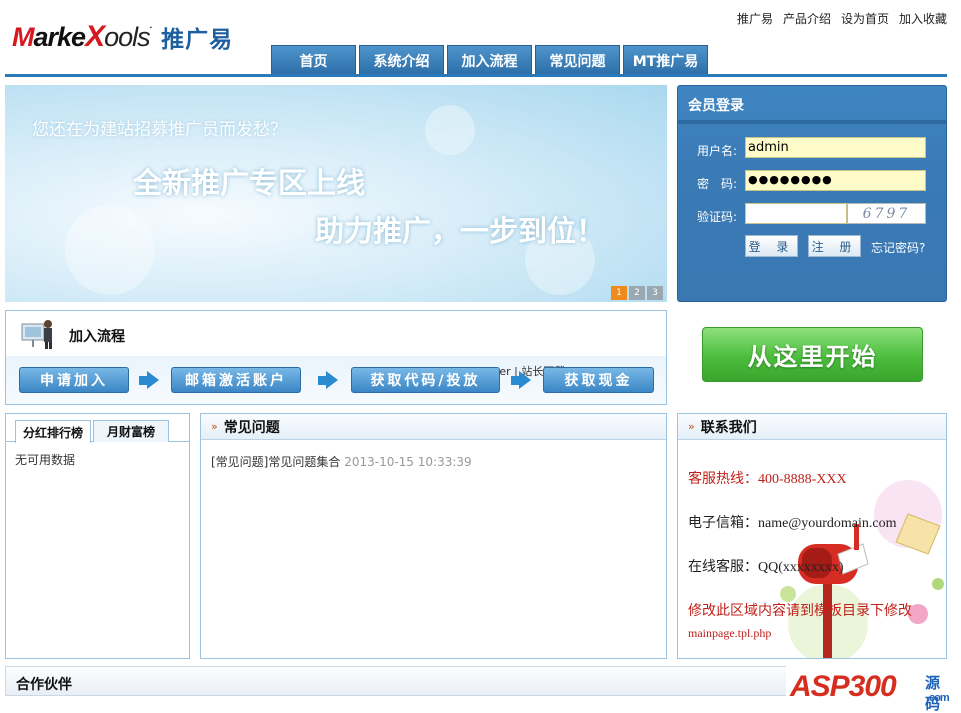 Image resolution: width=961 pixels, height=713 pixels. What do you see at coordinates (755, 18) in the screenshot?
I see `top-link-tuiguangyi: 推广易` at bounding box center [755, 18].